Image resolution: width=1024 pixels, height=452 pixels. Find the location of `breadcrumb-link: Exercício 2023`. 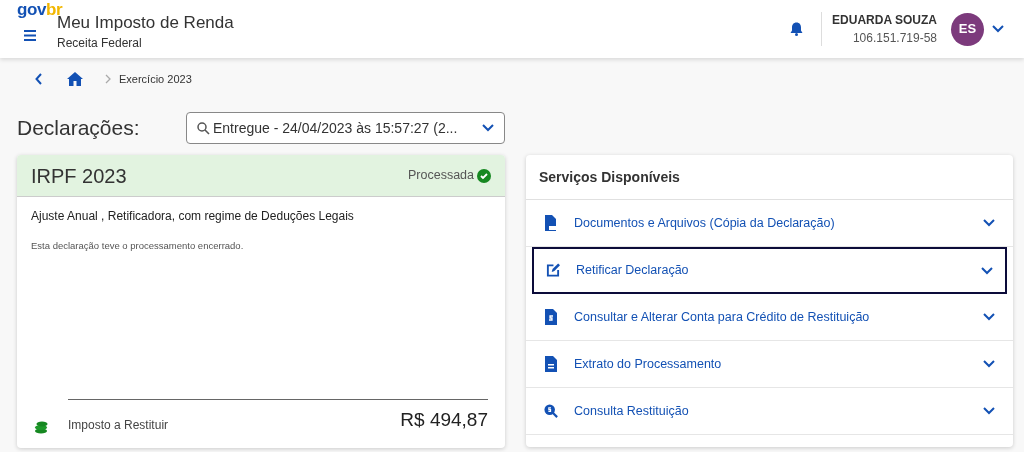

breadcrumb-link: Exercício 2023 is located at coordinates (155, 79).